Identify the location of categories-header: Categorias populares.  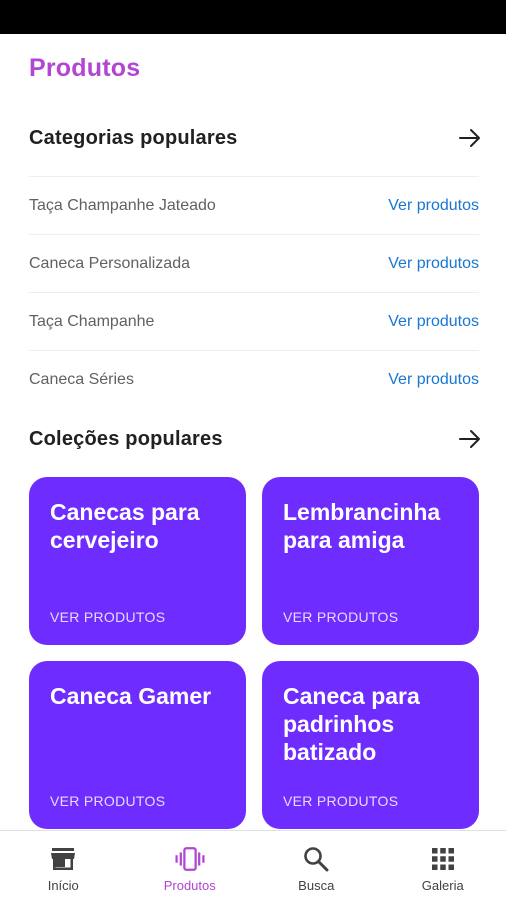
(254, 138).